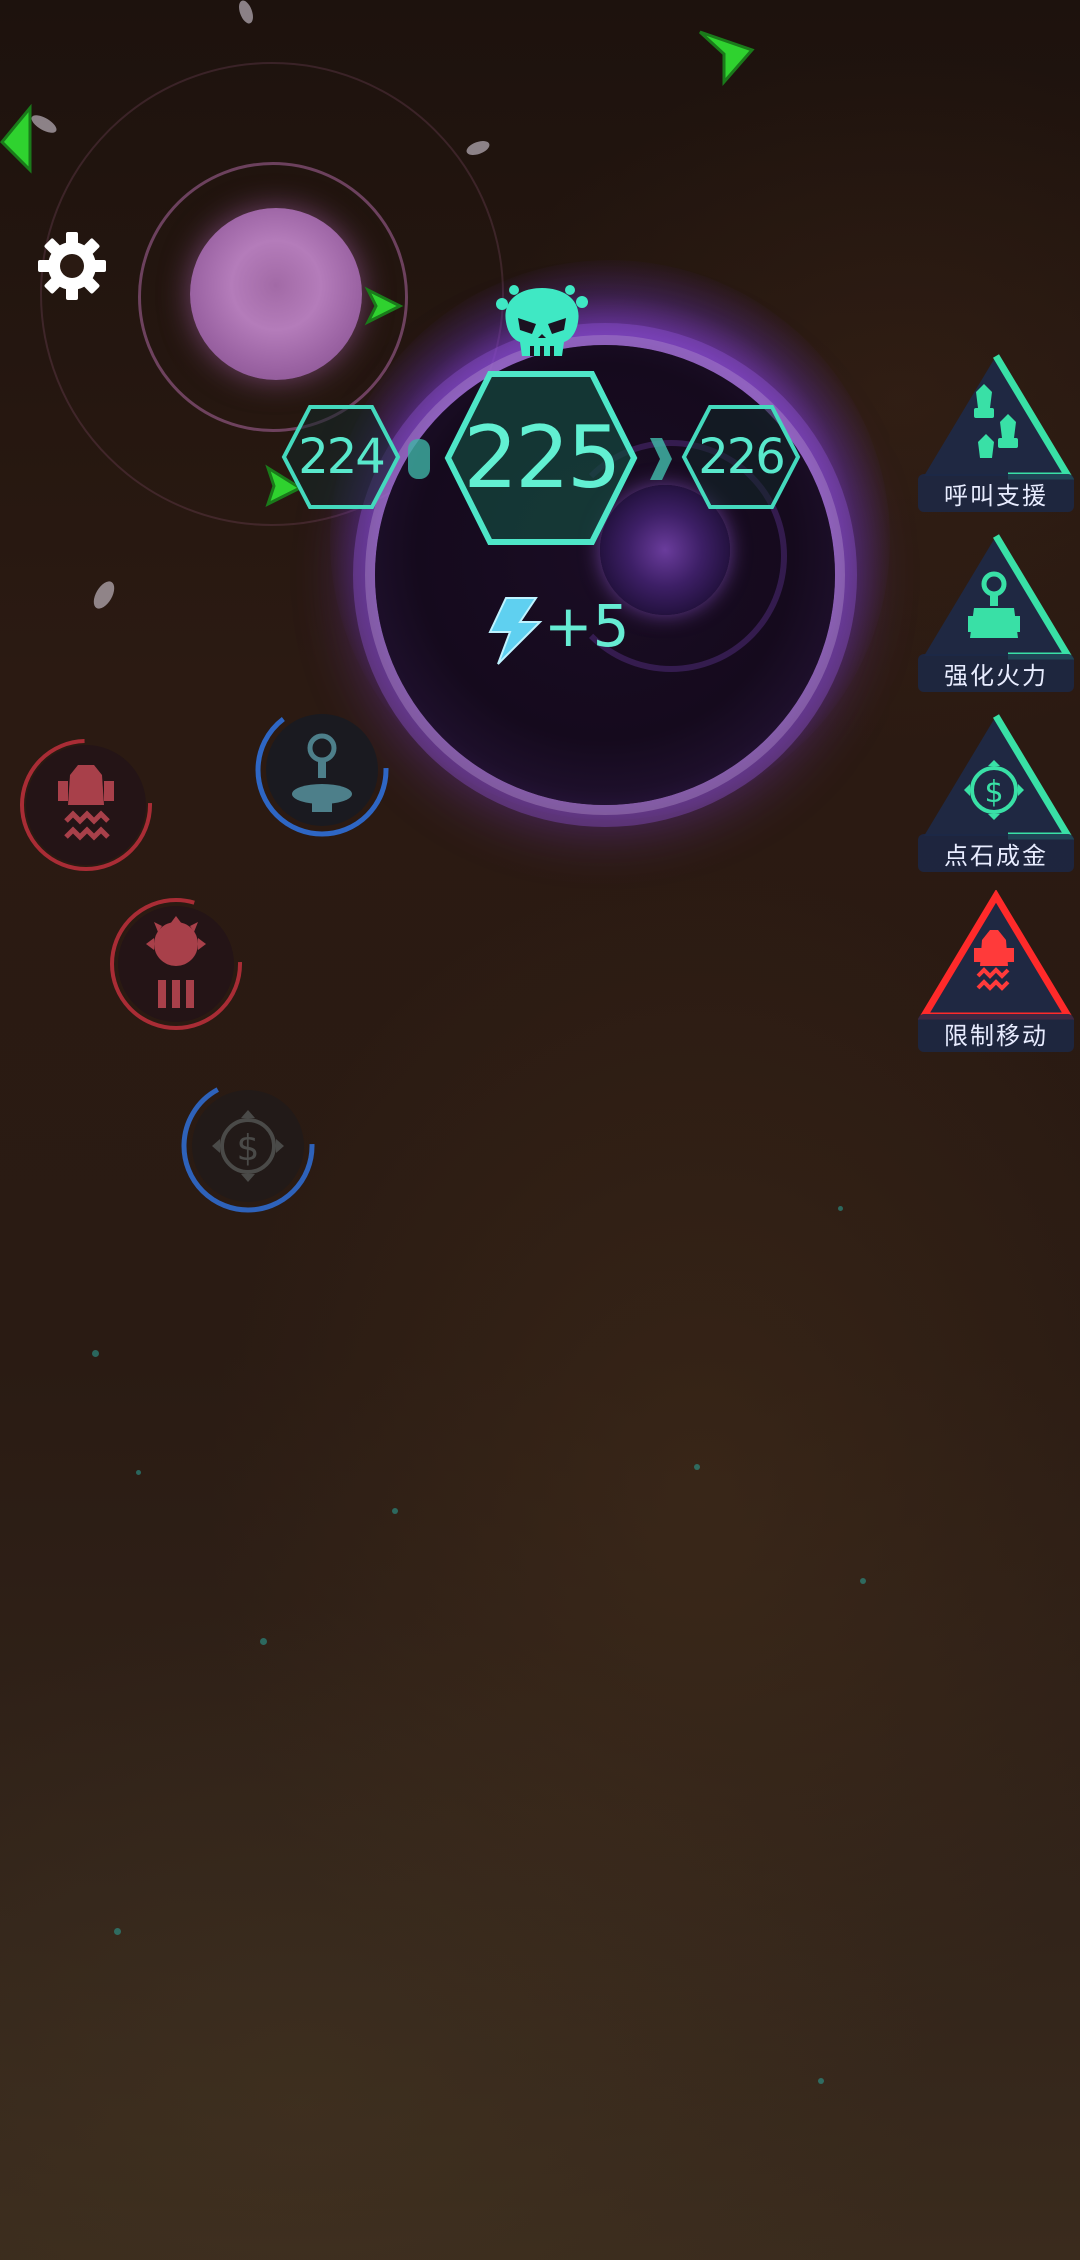 Image resolution: width=1080 pixels, height=2260 pixels. Describe the element at coordinates (322, 770) in the screenshot. I see `pickup-boost-fire` at that location.